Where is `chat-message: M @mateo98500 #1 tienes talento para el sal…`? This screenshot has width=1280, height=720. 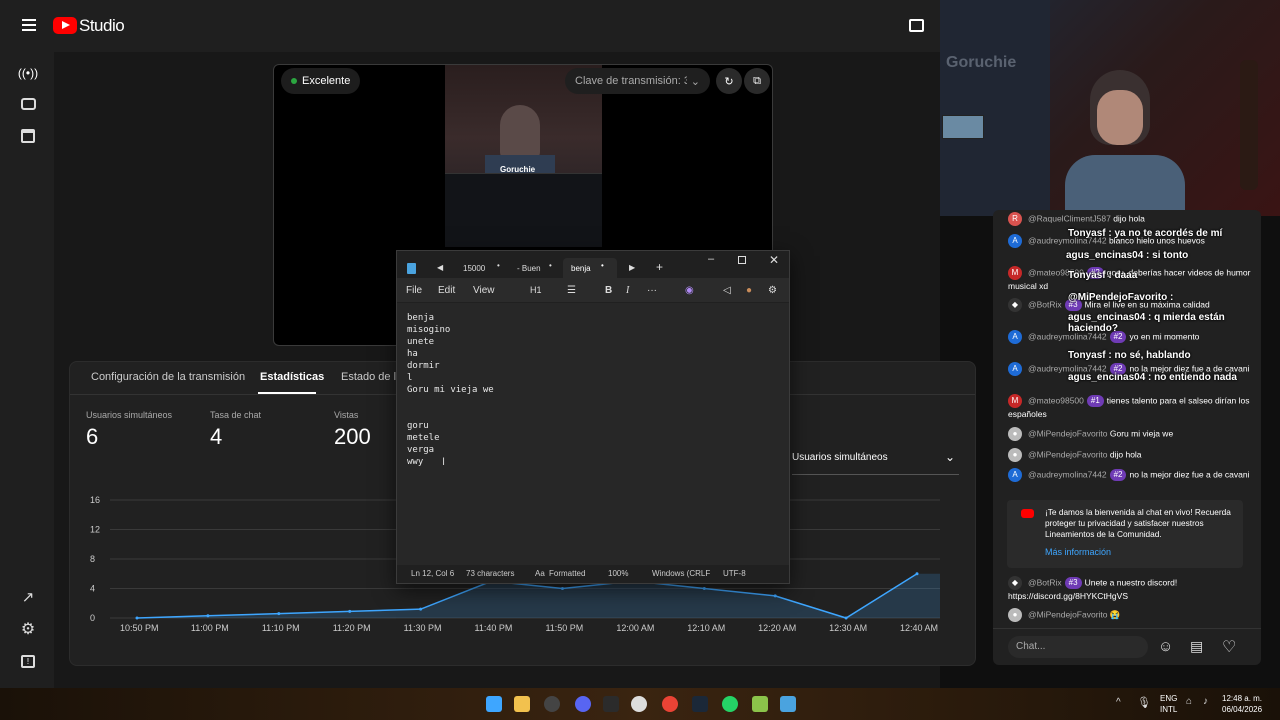 chat-message: M @mateo98500 #1 tienes talento para el sal… is located at coordinates (1130, 407).